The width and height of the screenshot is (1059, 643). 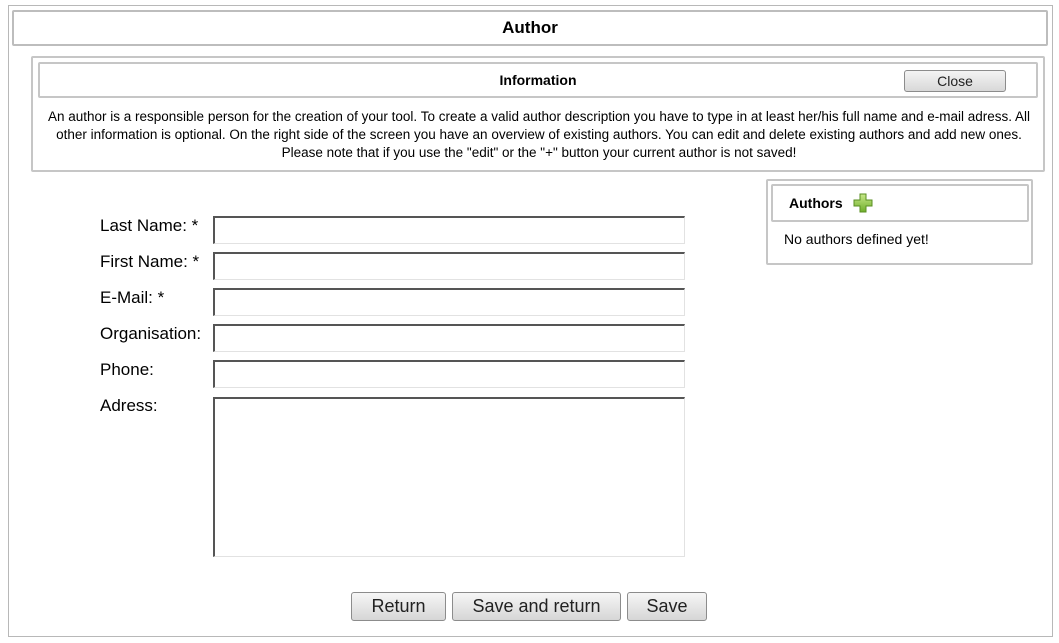 What do you see at coordinates (132, 297) in the screenshot?
I see `email-label: E-Mail: *` at bounding box center [132, 297].